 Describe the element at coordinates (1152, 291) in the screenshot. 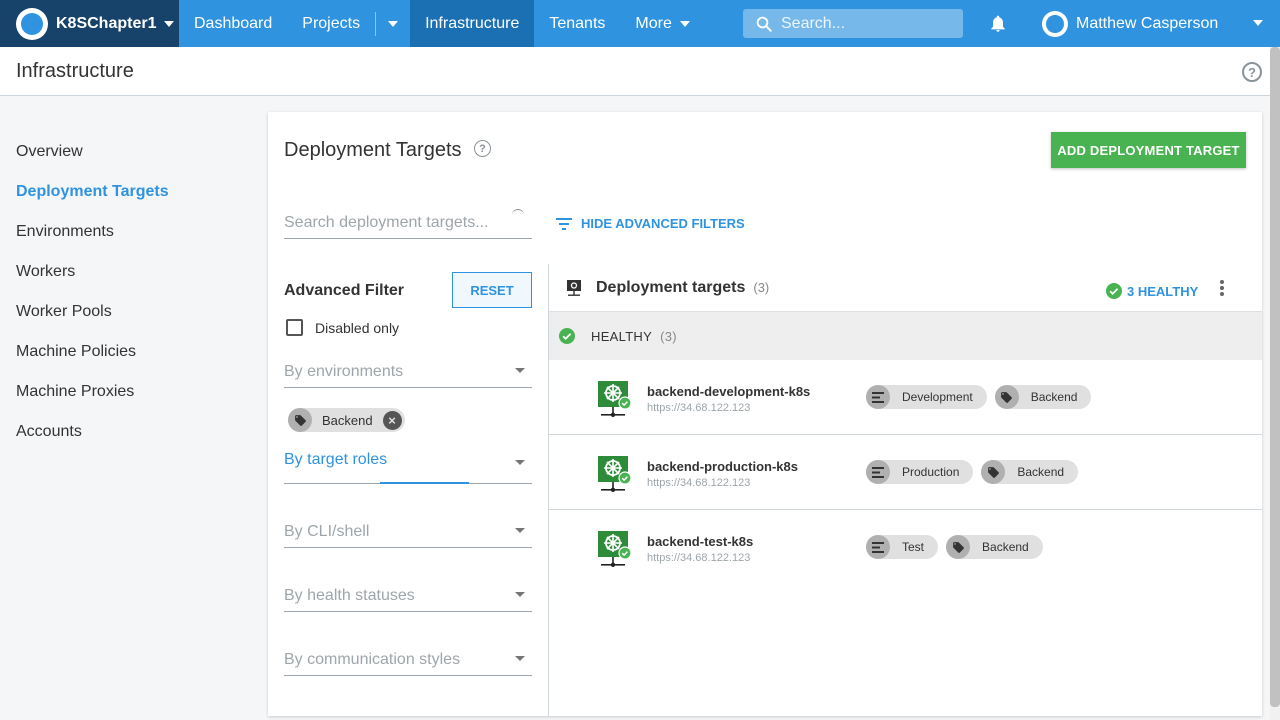

I see `healthy-summary: 3 HEALTHY` at that location.